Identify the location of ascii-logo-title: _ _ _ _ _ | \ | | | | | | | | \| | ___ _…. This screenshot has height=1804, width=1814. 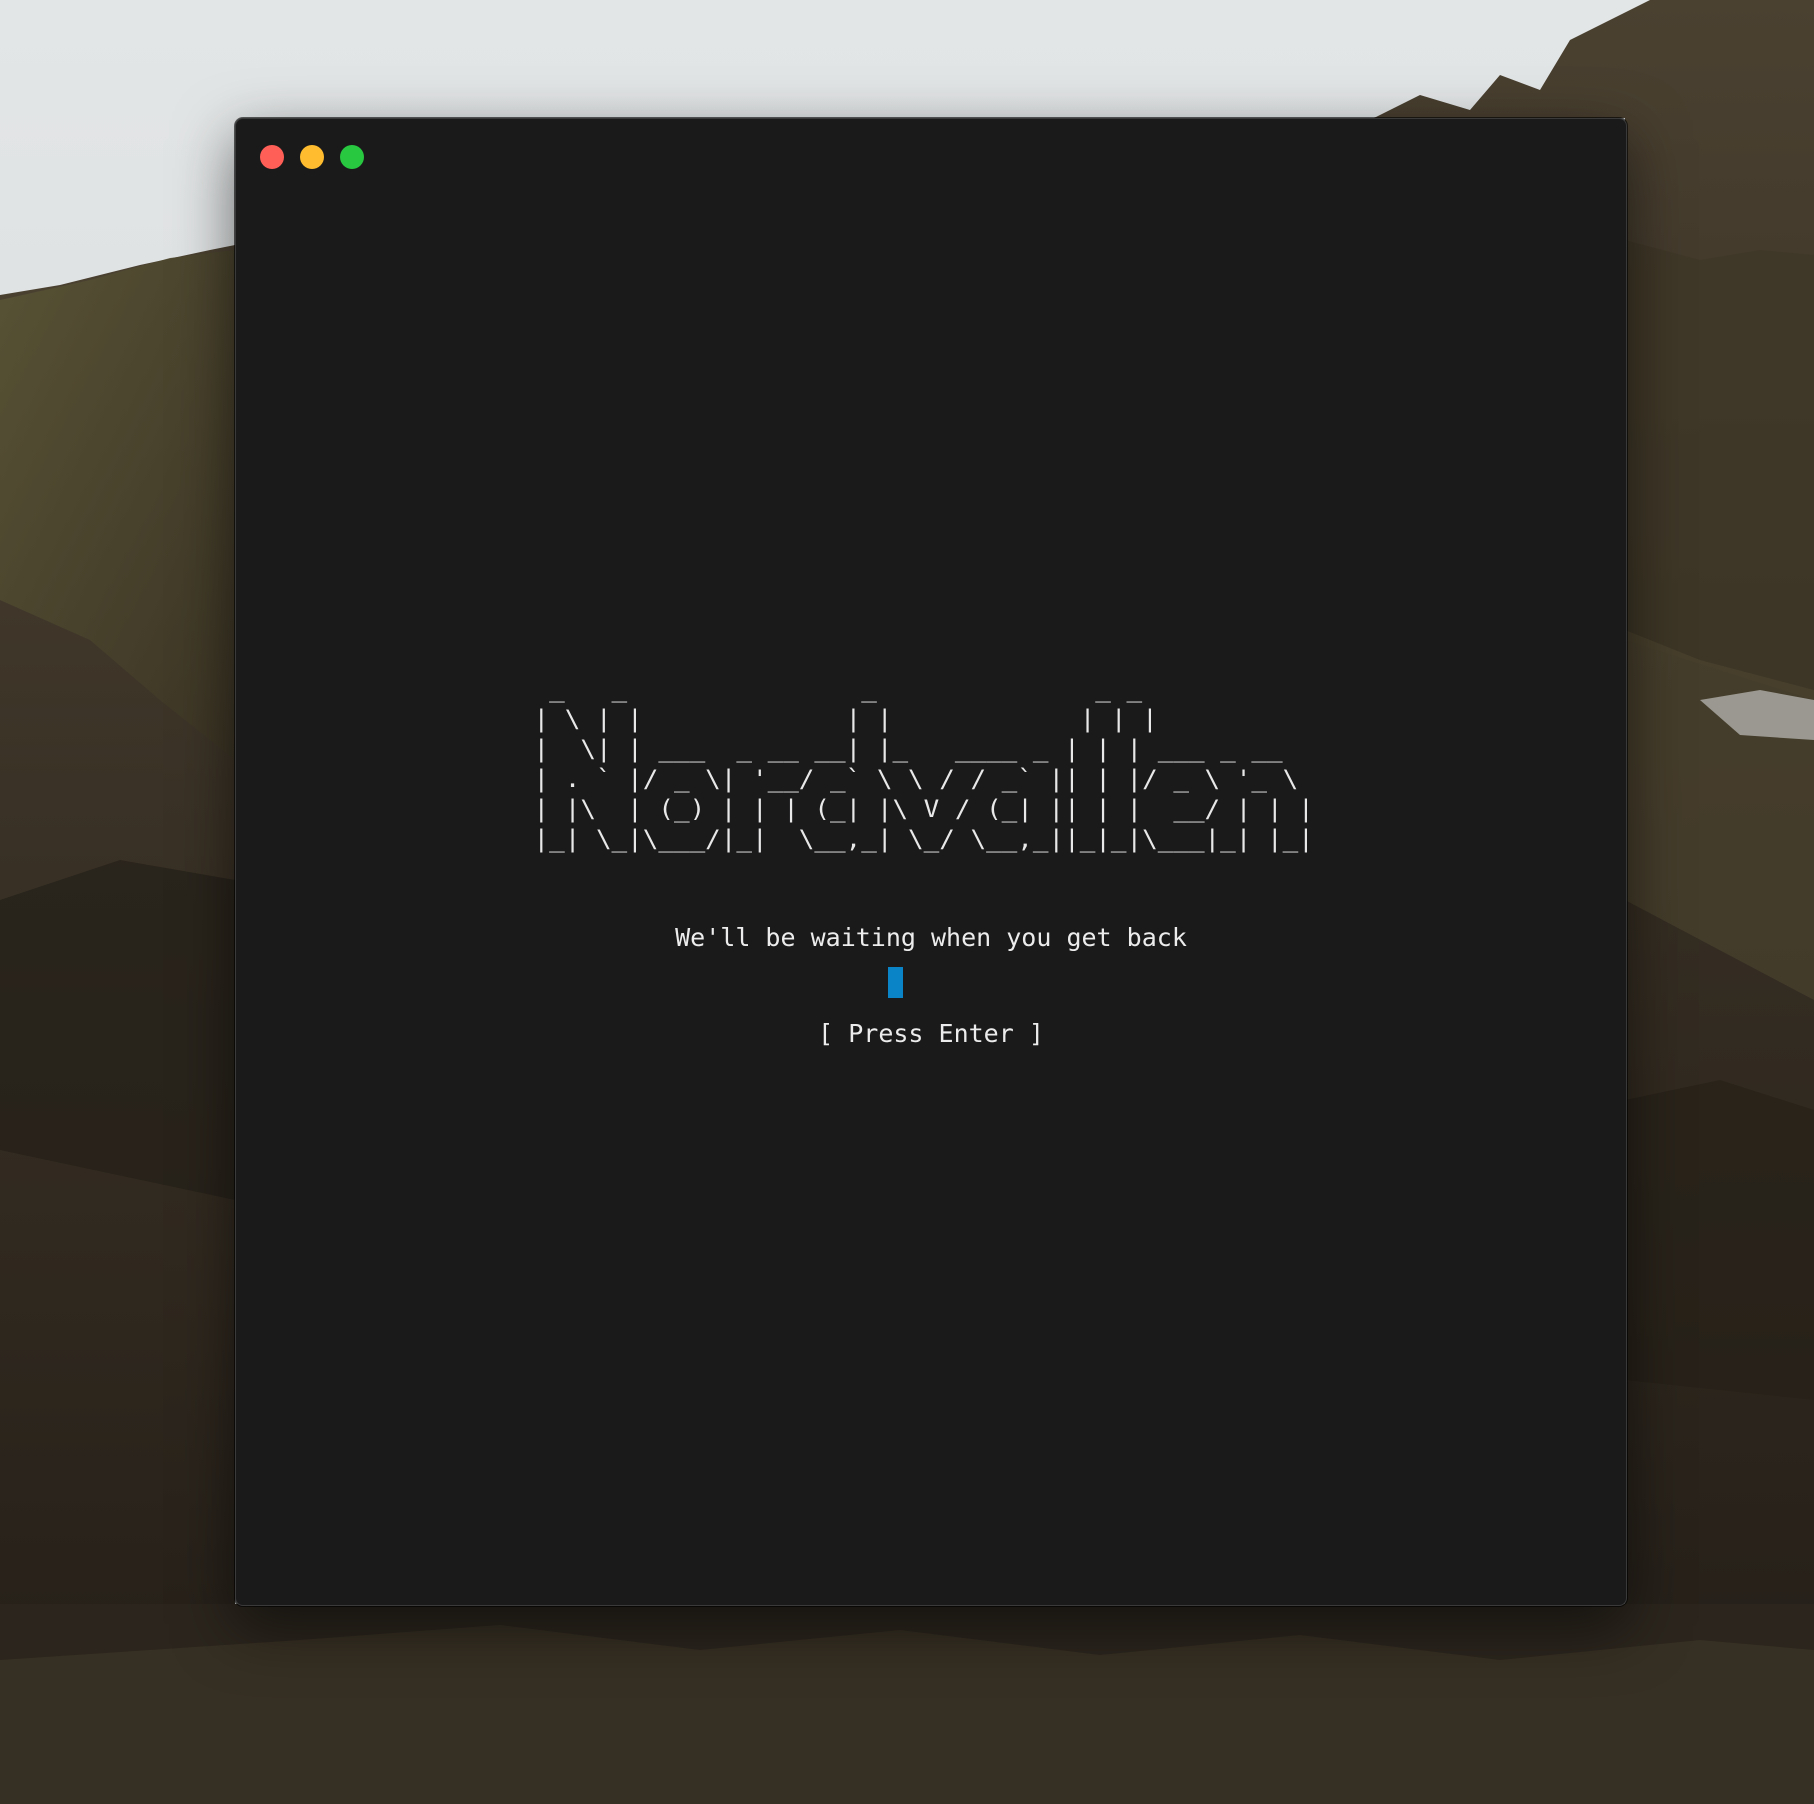
(923, 764).